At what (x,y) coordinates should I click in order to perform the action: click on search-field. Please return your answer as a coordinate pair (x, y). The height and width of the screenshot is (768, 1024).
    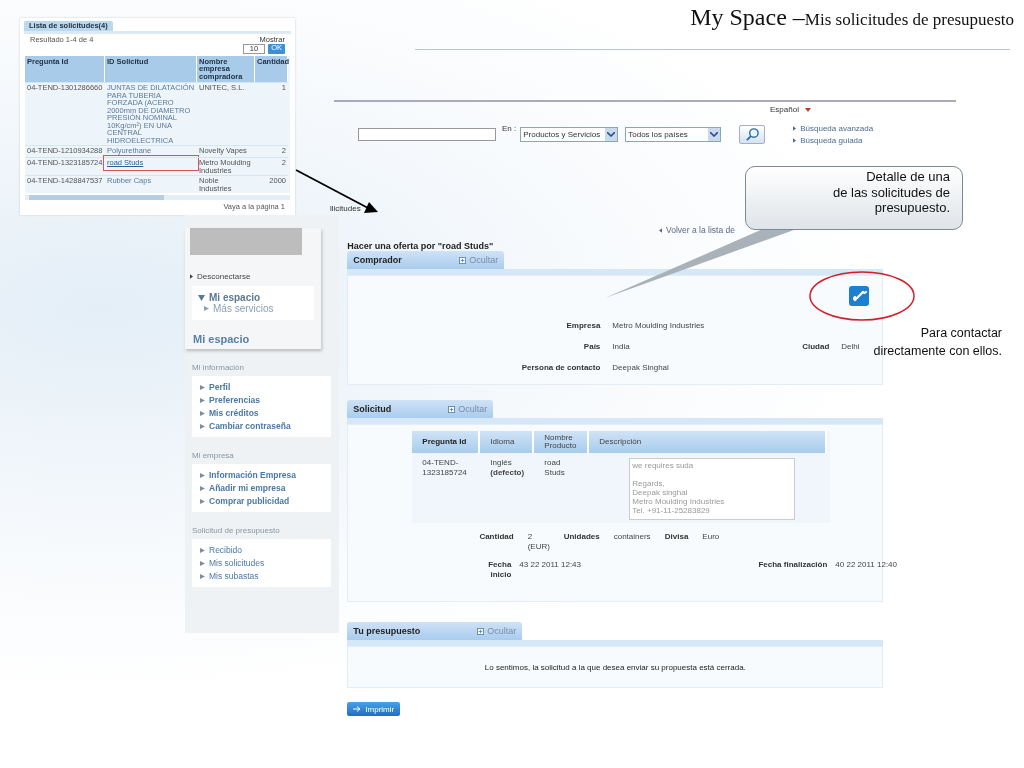
    Looking at the image, I should click on (427, 134).